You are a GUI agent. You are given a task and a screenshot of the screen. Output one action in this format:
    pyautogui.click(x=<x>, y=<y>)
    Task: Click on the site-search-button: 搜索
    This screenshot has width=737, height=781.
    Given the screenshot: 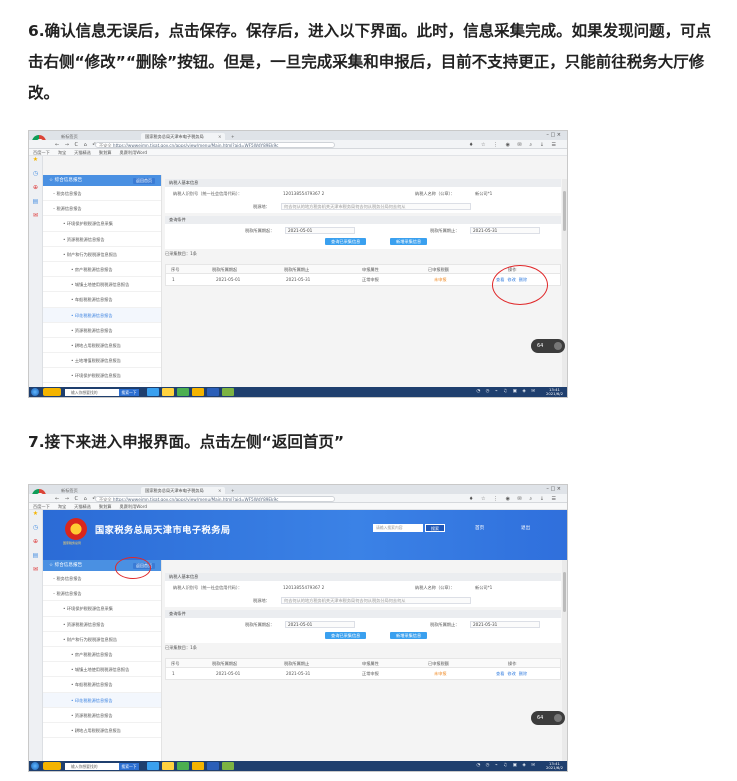 What is the action you would take?
    pyautogui.click(x=435, y=528)
    